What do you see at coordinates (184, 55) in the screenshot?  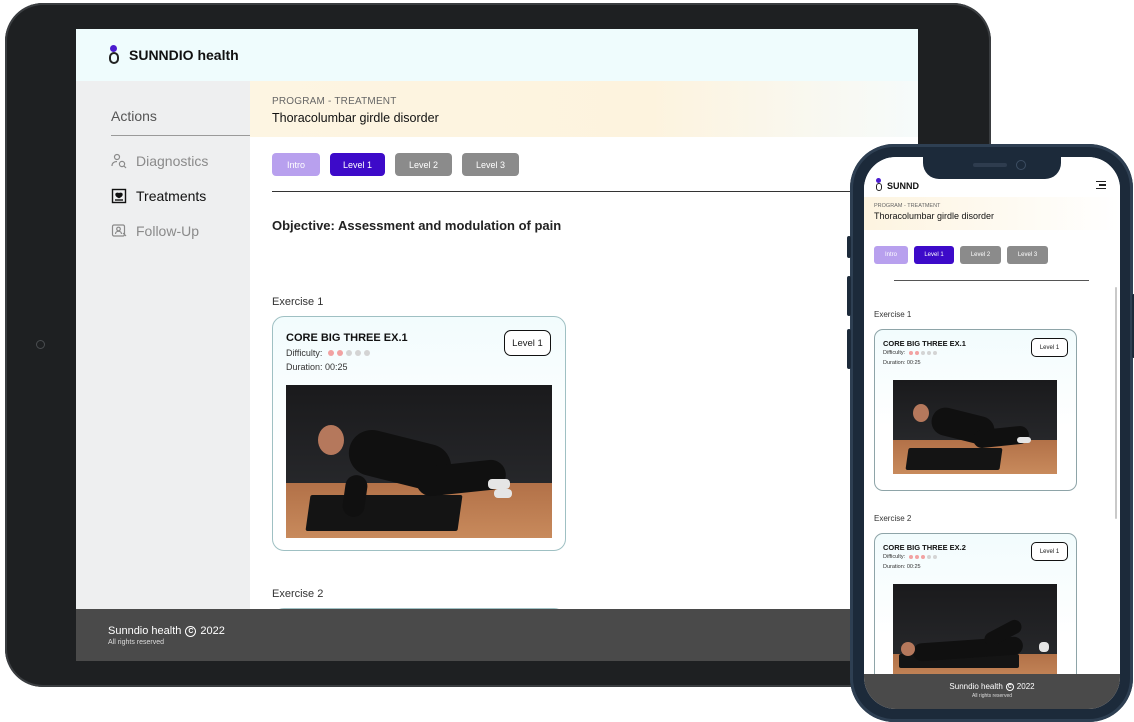 I see `brand-name: SUNNDIO health` at bounding box center [184, 55].